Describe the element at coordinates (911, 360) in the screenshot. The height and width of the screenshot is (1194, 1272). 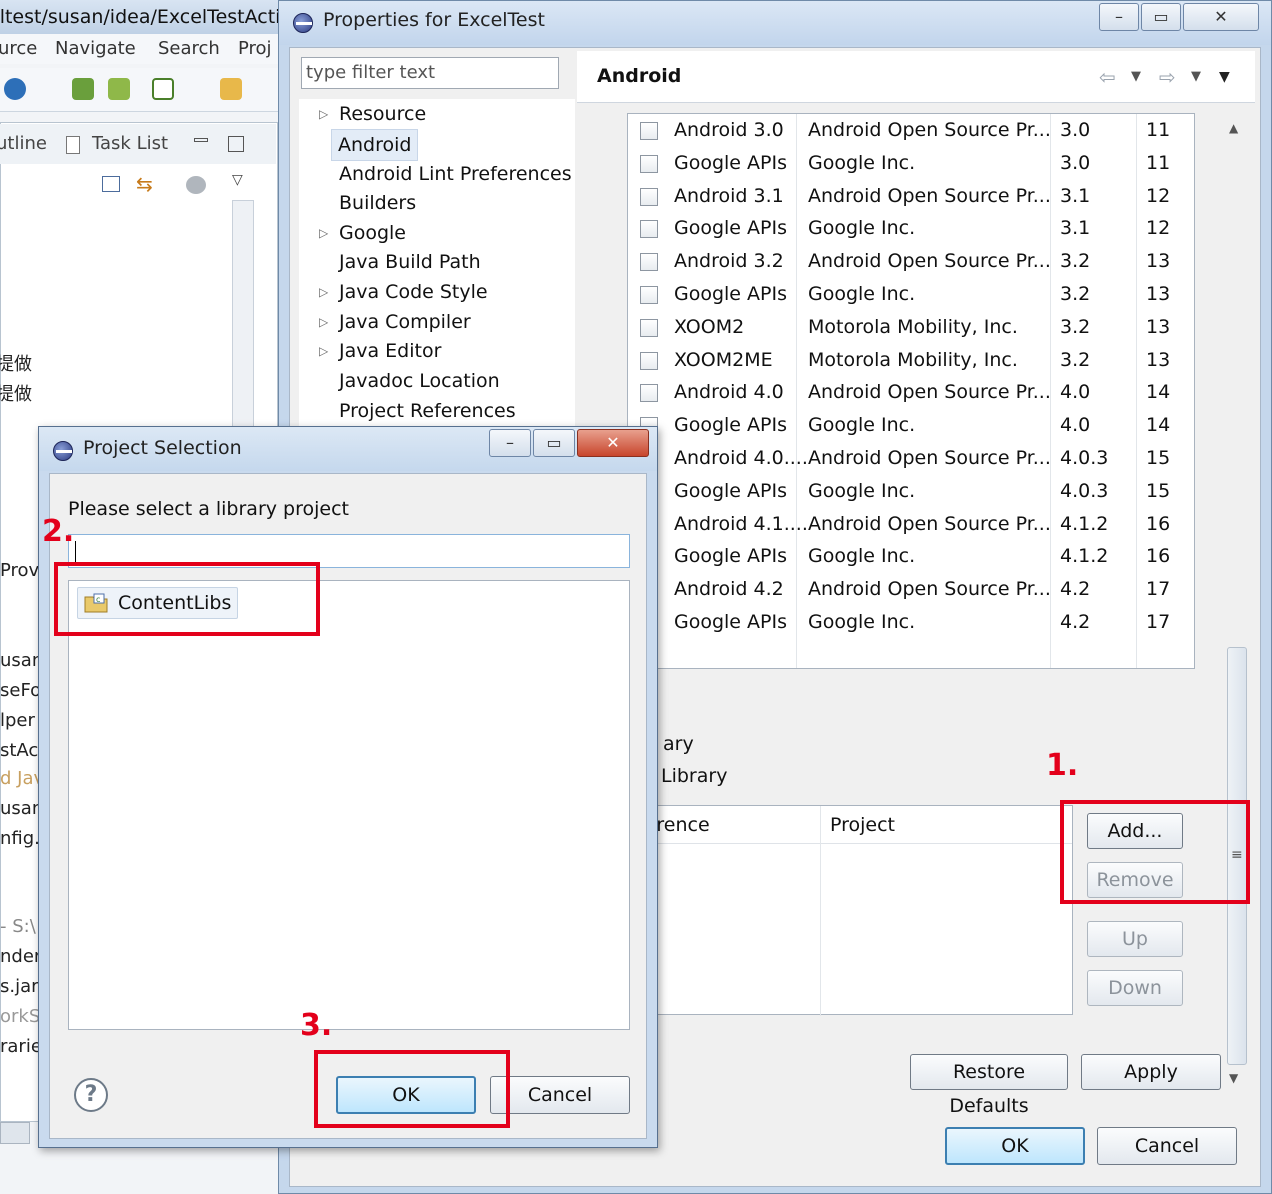
I see `table-row: XOOM2ME Motorola Mobility, Inc. 3.2 13` at that location.